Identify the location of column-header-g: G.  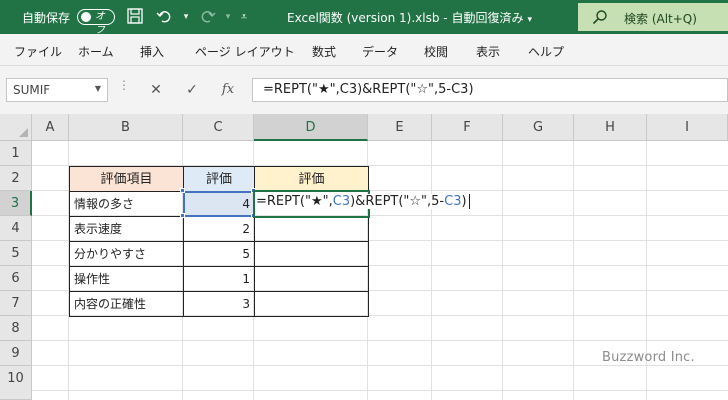
(538, 127).